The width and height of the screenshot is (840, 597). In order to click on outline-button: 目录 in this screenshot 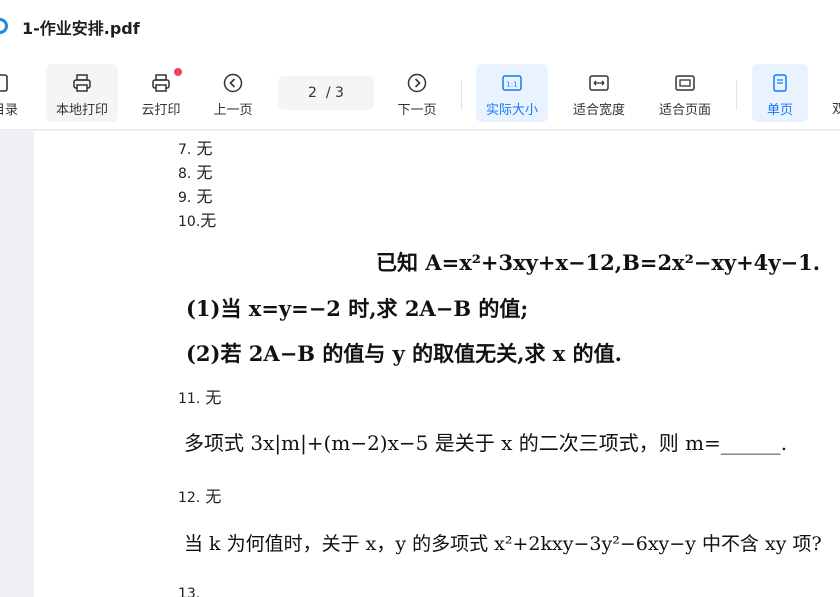, I will do `click(11, 93)`.